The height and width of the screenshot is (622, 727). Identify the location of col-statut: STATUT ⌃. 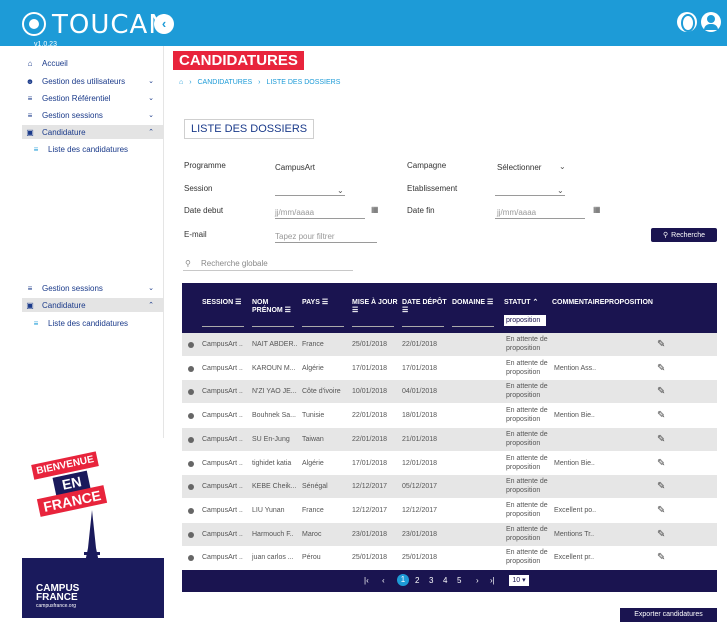
(521, 303).